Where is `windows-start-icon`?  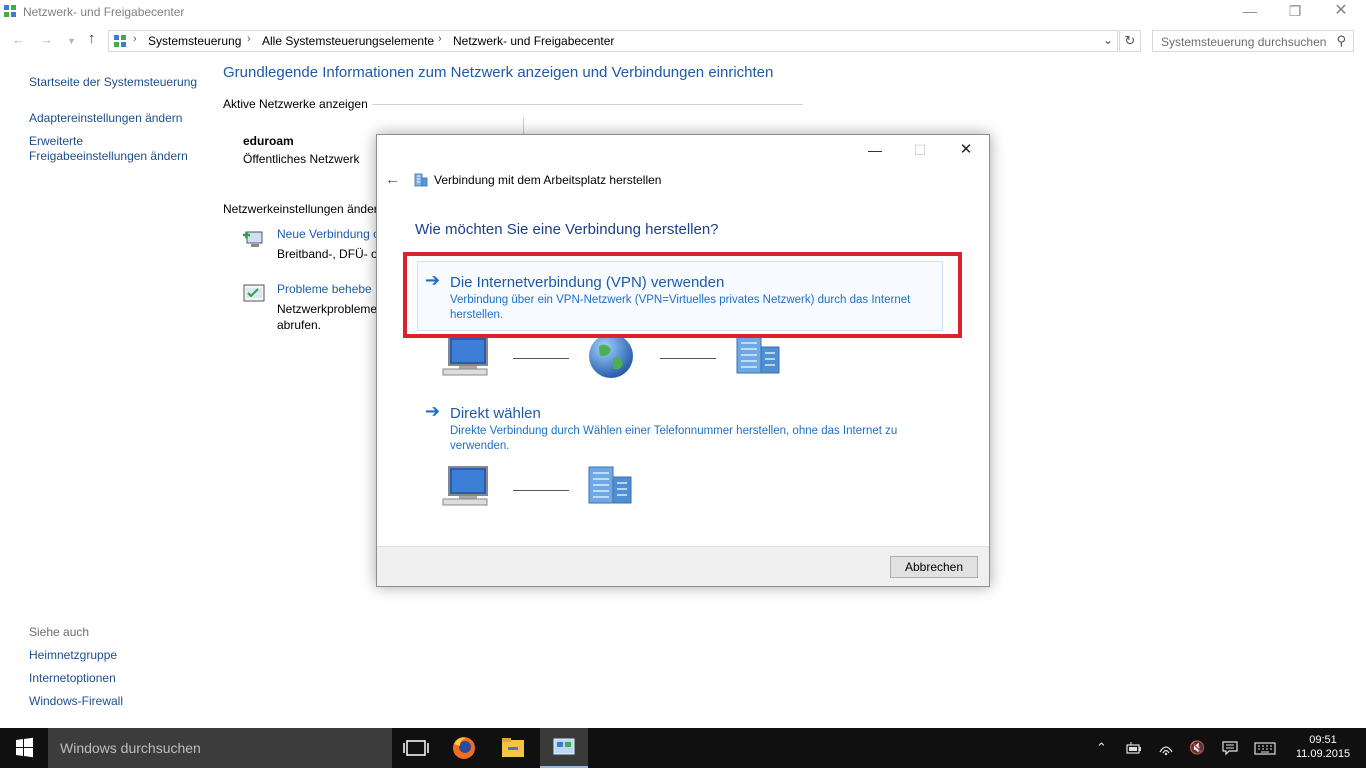 windows-start-icon is located at coordinates (24, 748).